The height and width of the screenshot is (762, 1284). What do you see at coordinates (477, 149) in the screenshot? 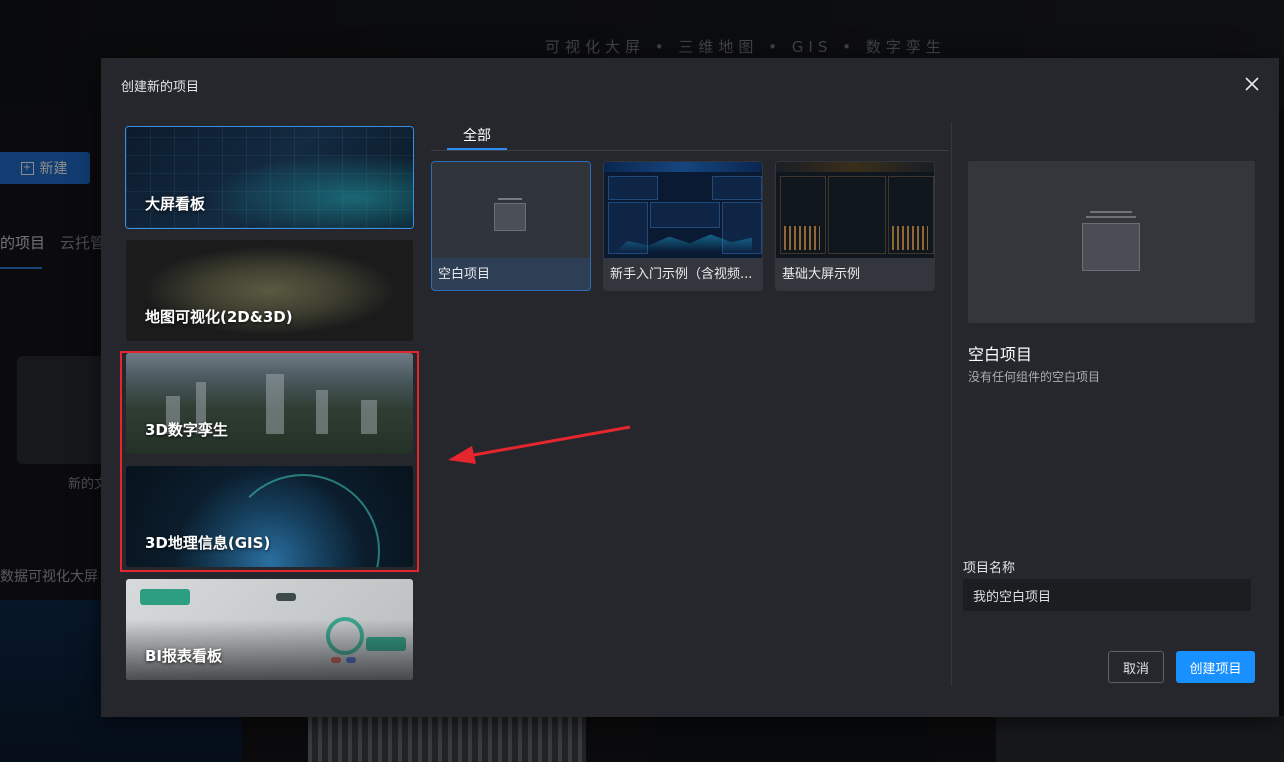
I see `tab-indicator` at bounding box center [477, 149].